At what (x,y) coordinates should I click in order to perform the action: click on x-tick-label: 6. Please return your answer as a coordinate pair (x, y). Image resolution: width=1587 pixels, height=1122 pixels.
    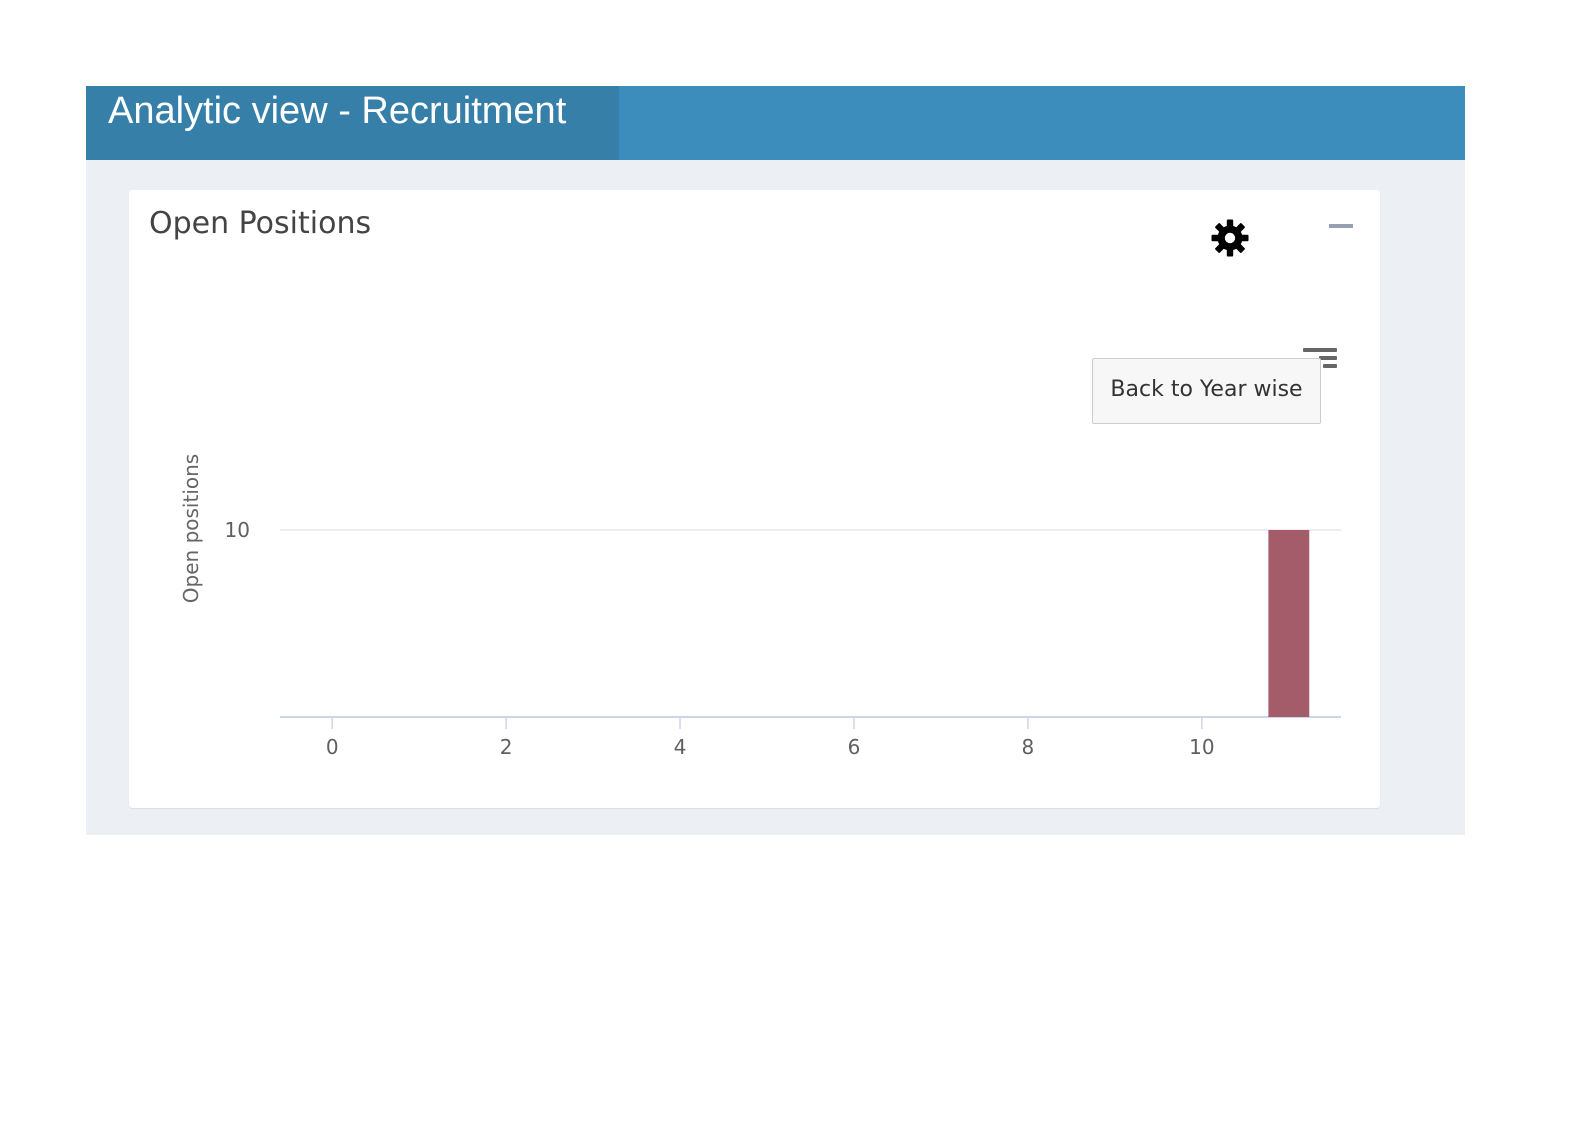
    Looking at the image, I should click on (854, 747).